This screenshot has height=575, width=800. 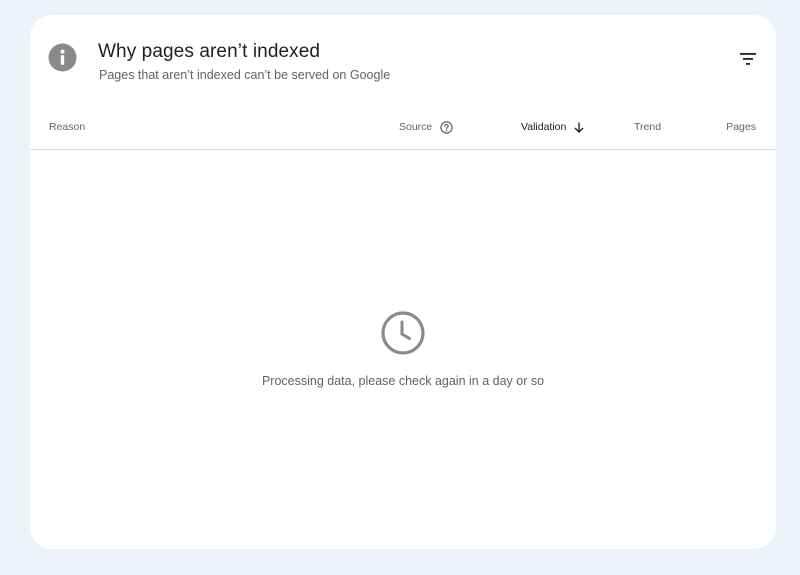 I want to click on clock-icon, so click(x=403, y=333).